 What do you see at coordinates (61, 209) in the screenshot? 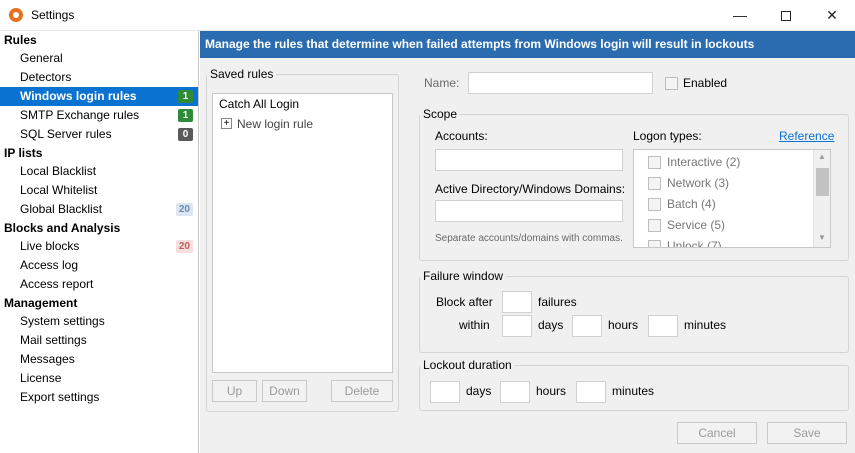
I see `sidebar-item-label: Global Blacklist` at bounding box center [61, 209].